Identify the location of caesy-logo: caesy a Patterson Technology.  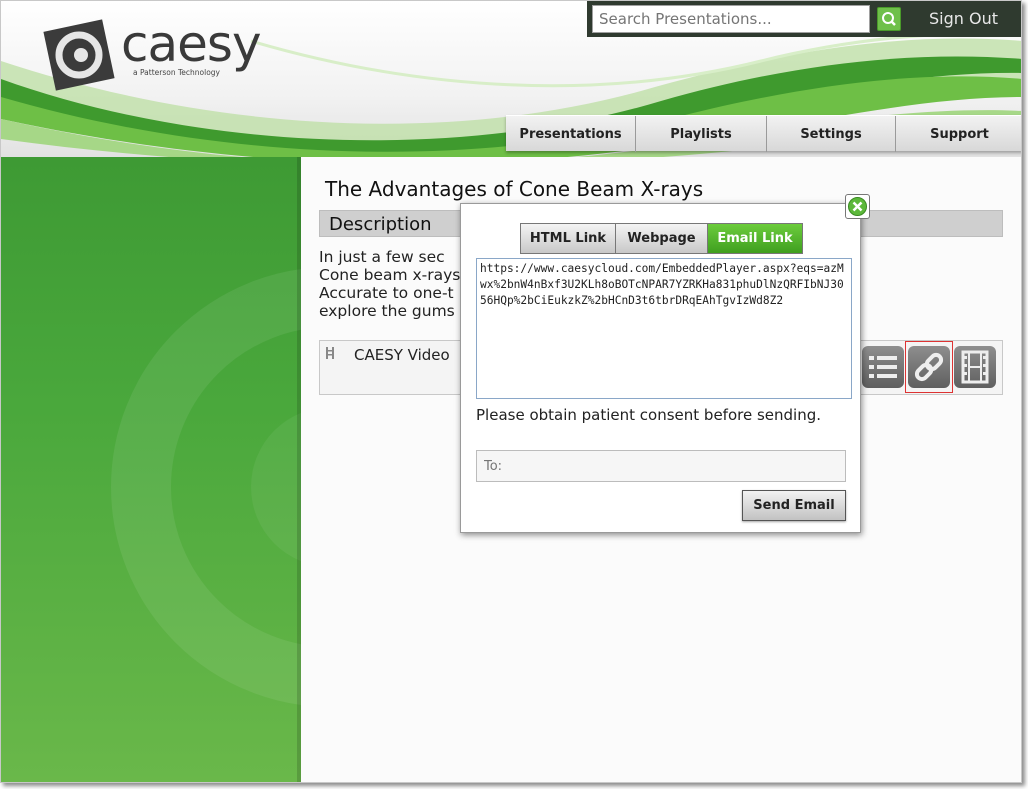
(151, 51).